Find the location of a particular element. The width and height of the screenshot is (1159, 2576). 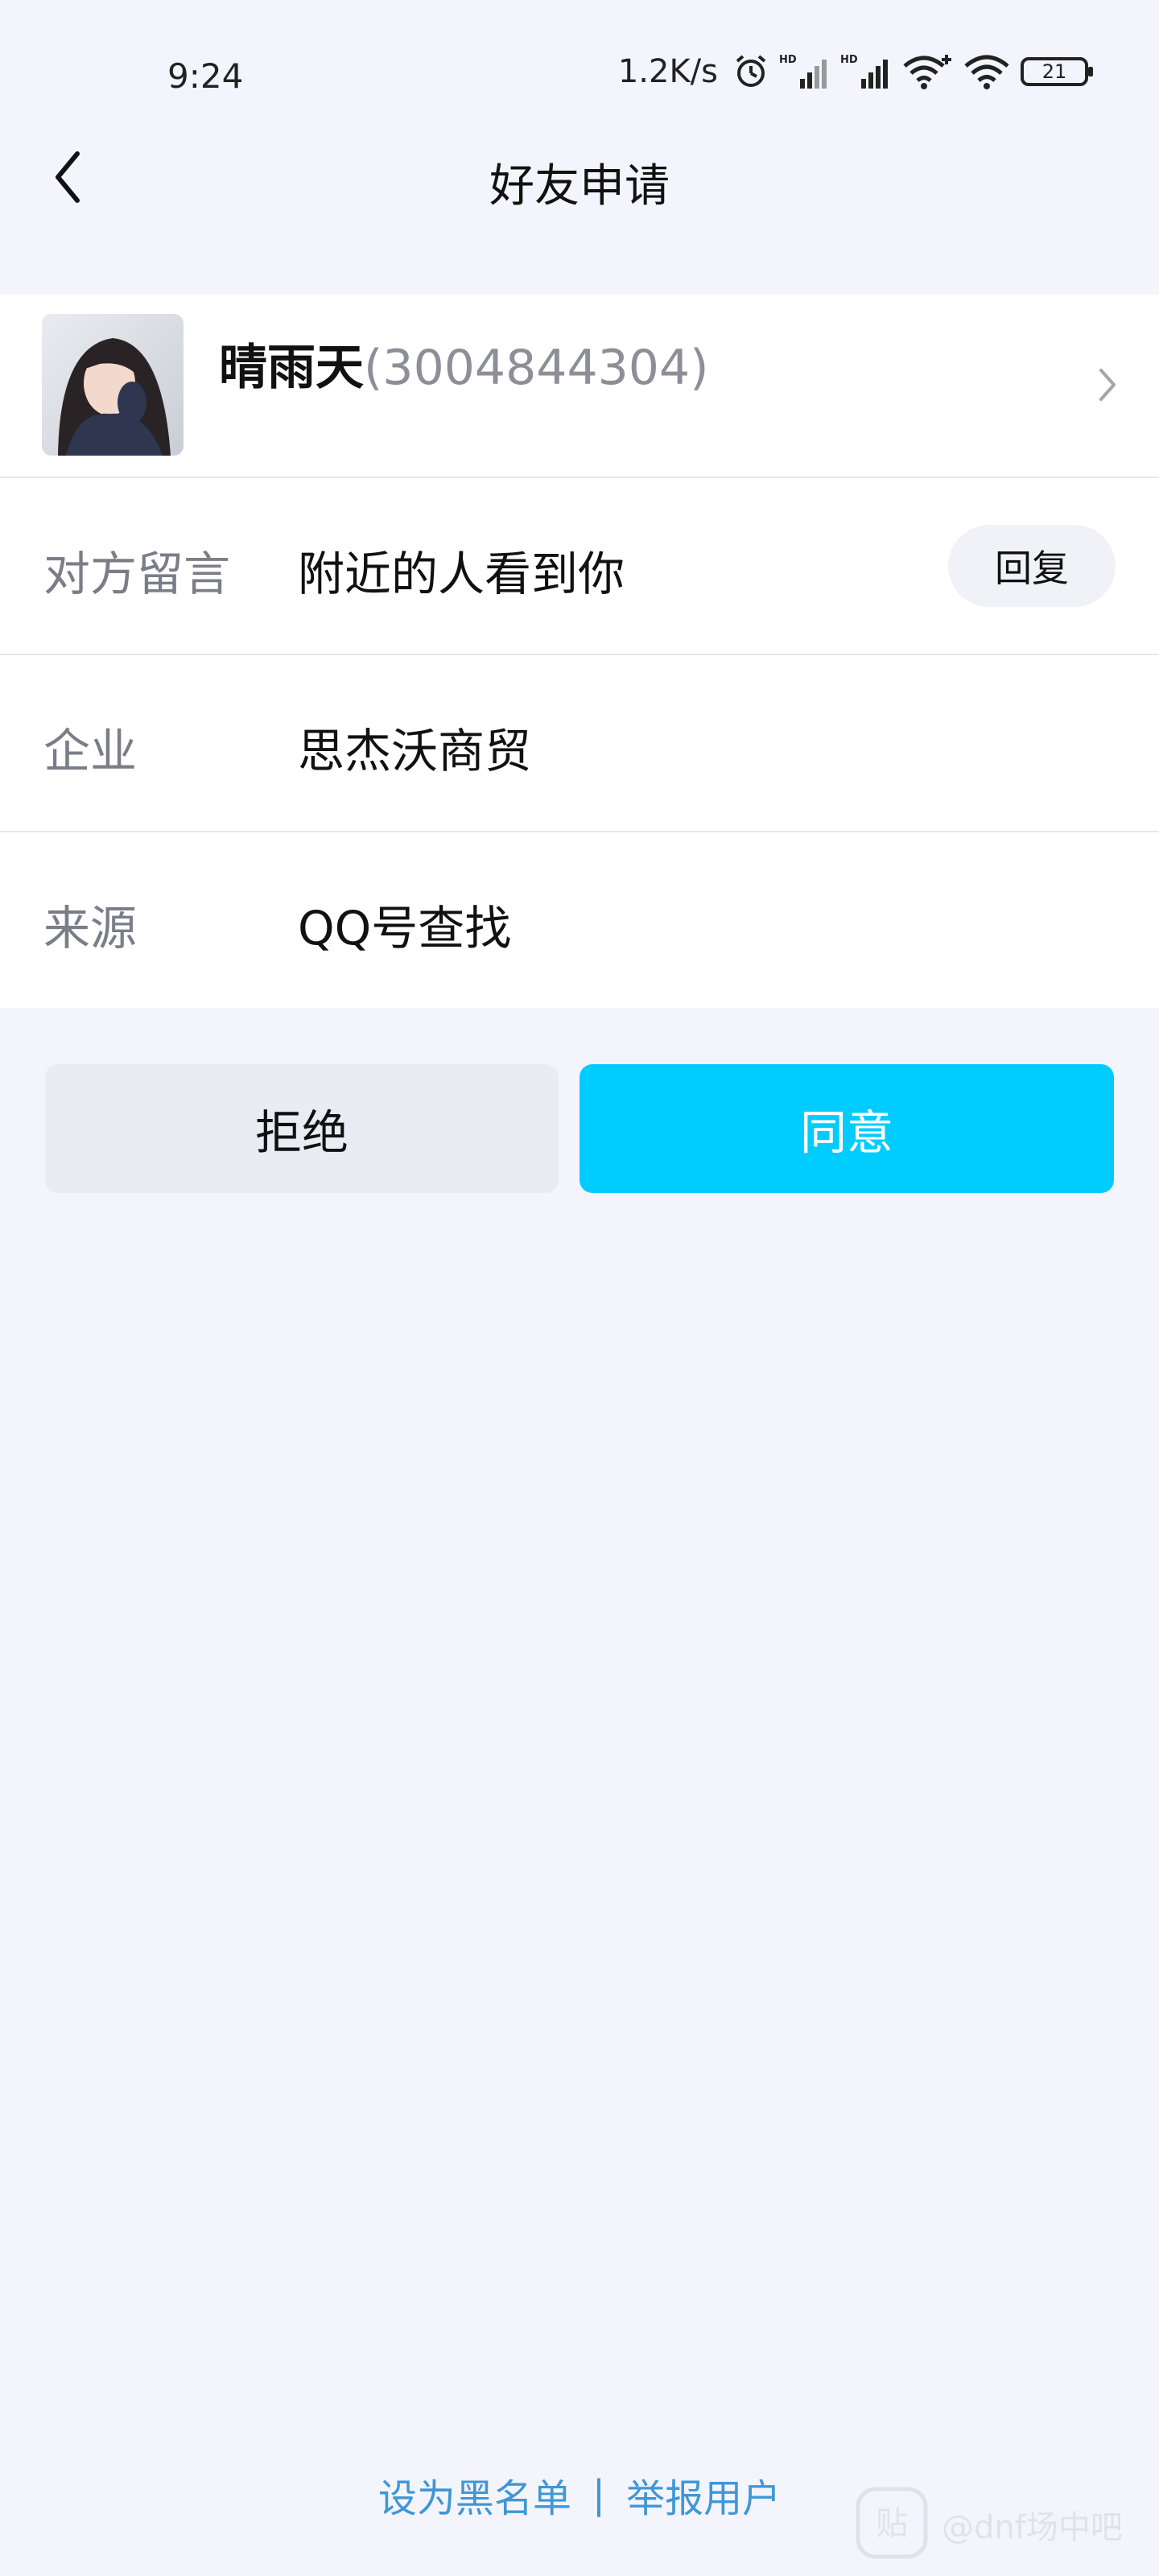

wifi-icon is located at coordinates (987, 71).